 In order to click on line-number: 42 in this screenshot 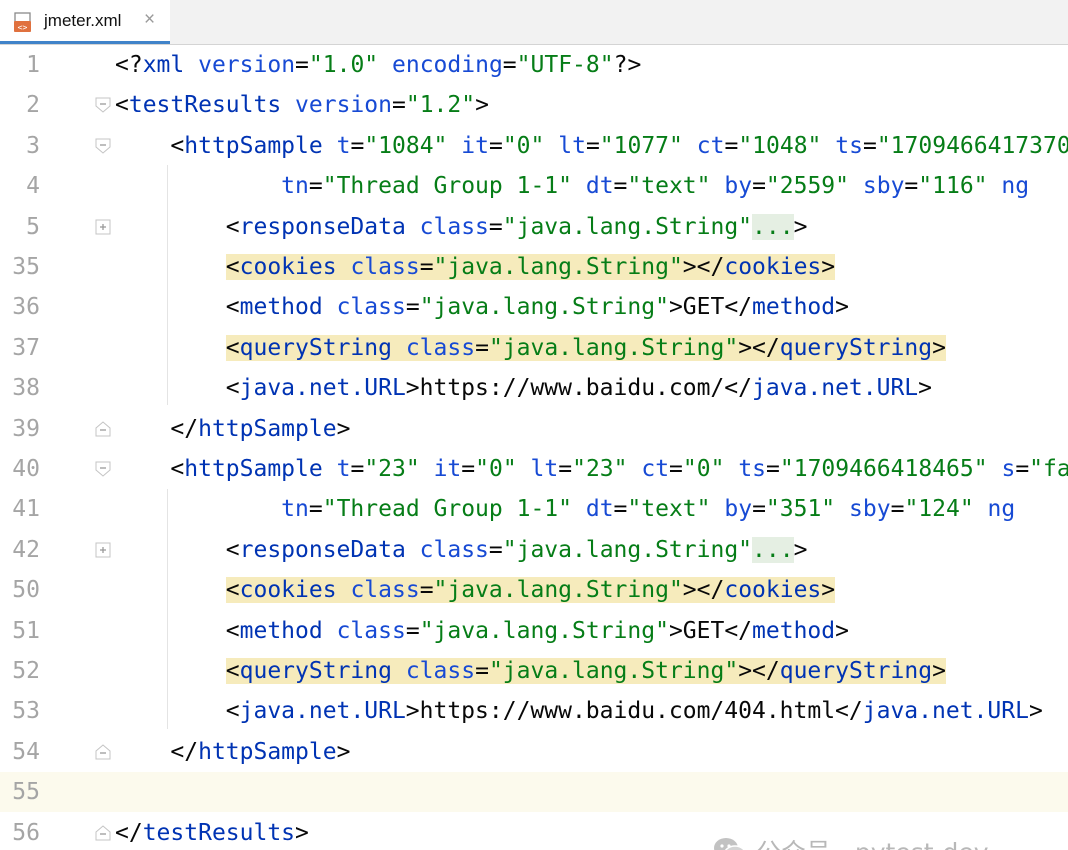, I will do `click(26, 549)`.